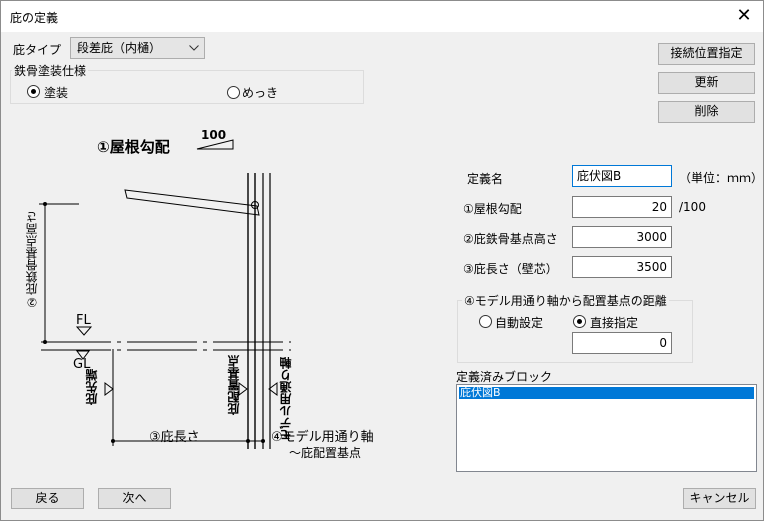  What do you see at coordinates (322, 437) in the screenshot?
I see `diagram-distance-line1: ④モデル用通り軸` at bounding box center [322, 437].